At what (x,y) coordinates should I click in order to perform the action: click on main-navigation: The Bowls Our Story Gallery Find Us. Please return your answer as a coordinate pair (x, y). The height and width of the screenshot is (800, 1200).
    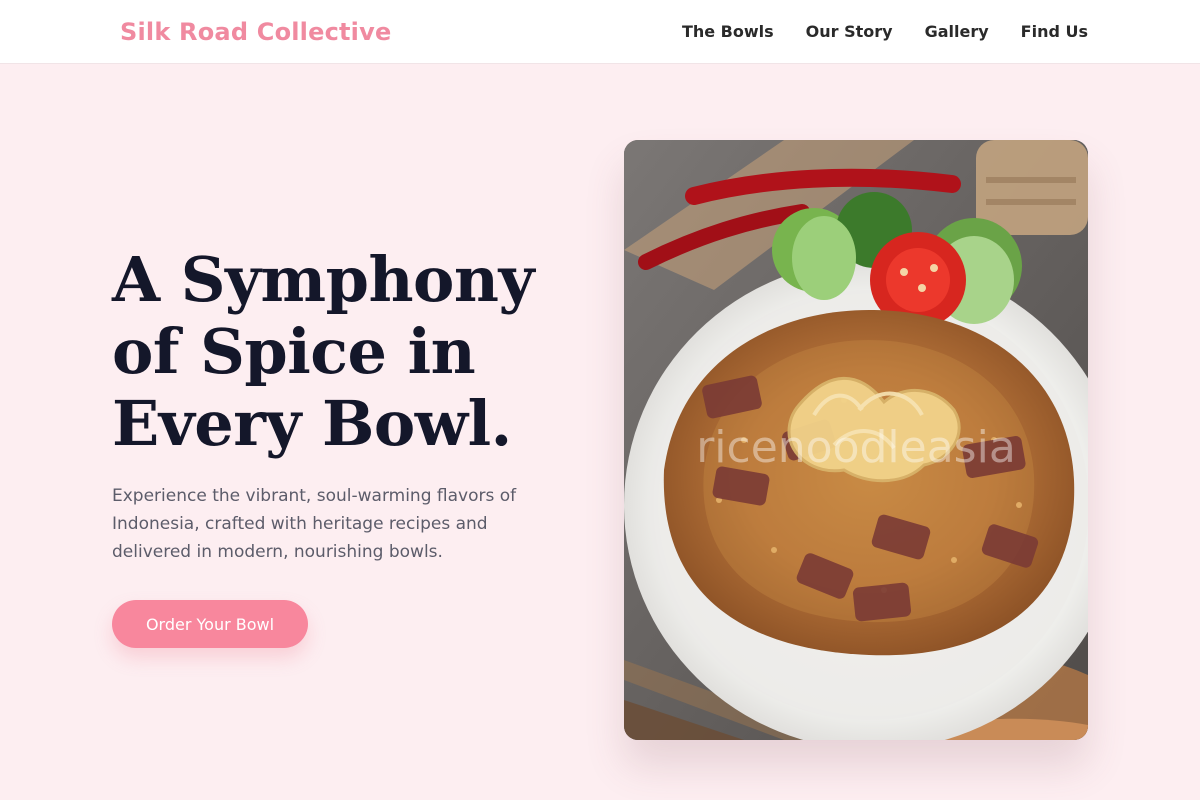
    Looking at the image, I should click on (885, 31).